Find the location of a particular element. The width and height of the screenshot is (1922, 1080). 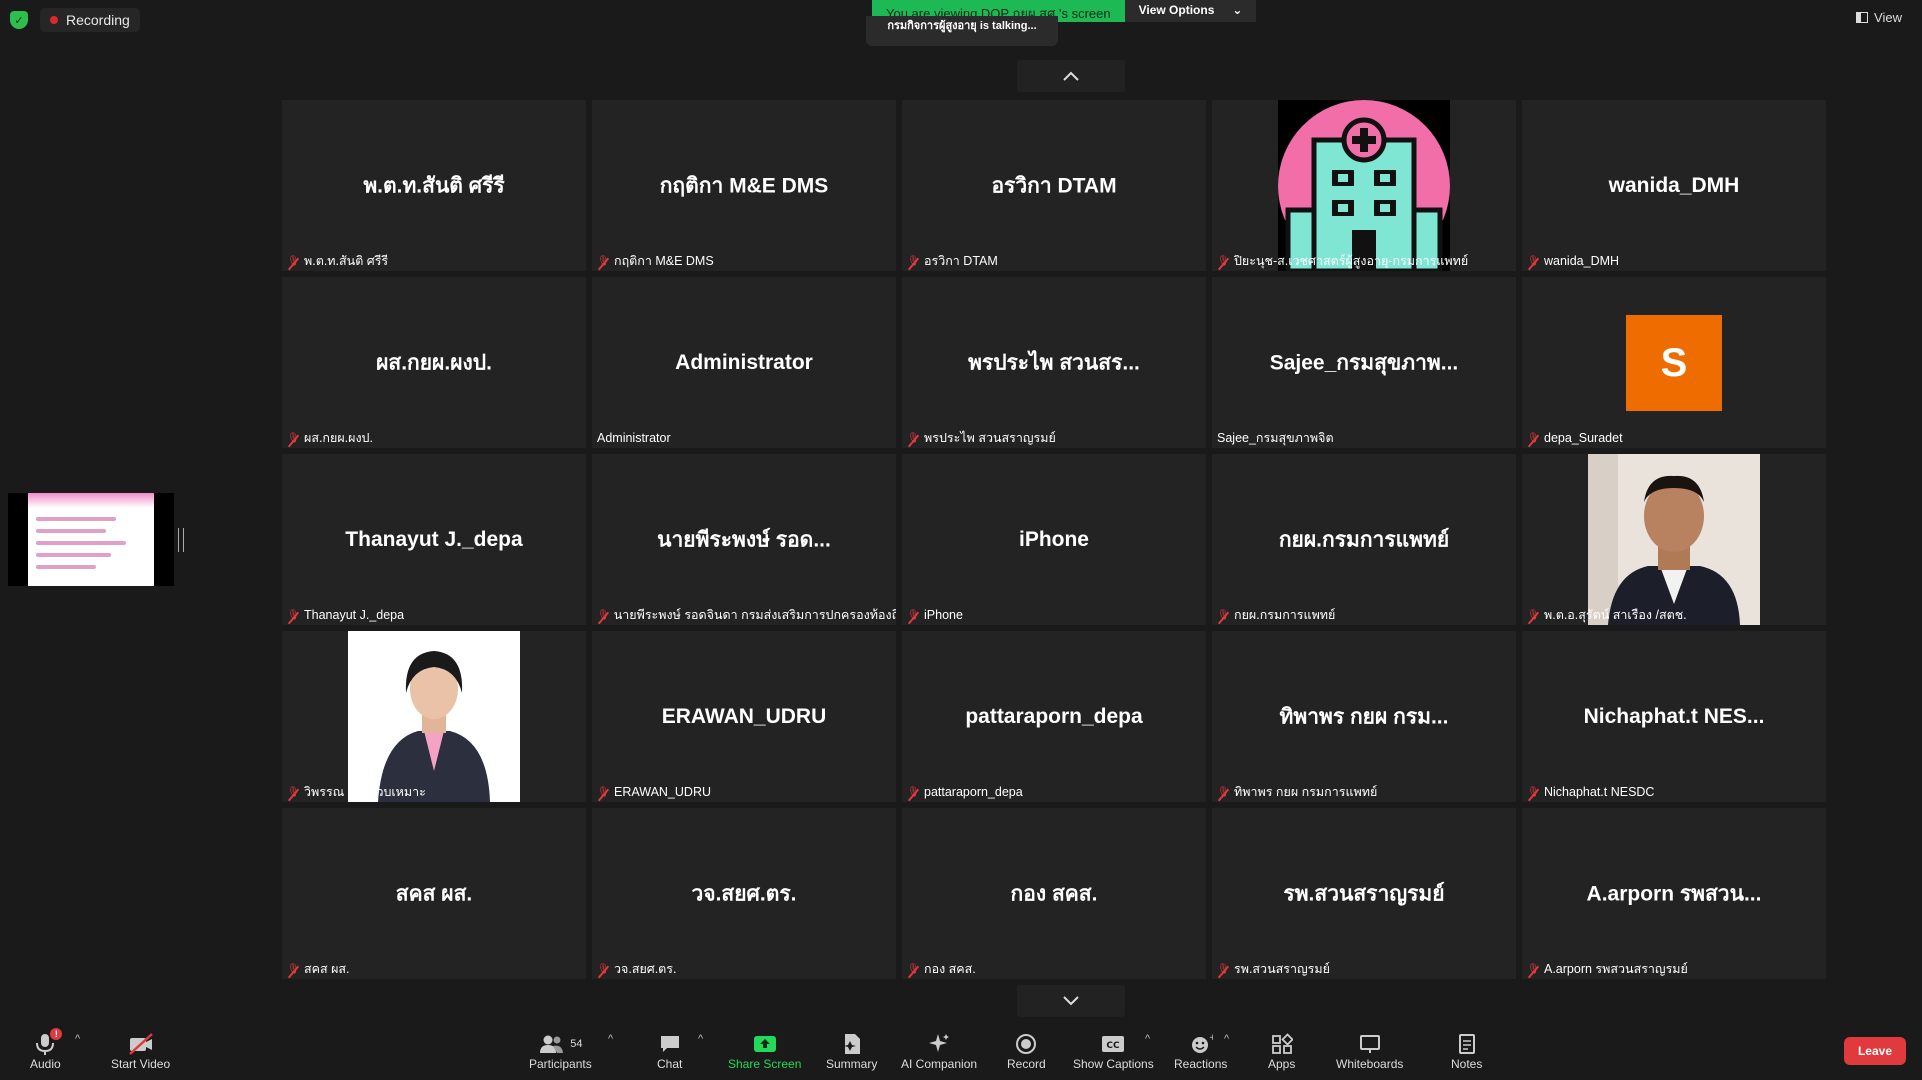

participant-tile: 🎙 พ.ต.อ.สุรัตน์ สาเรือง /สตช. is located at coordinates (1674, 539).